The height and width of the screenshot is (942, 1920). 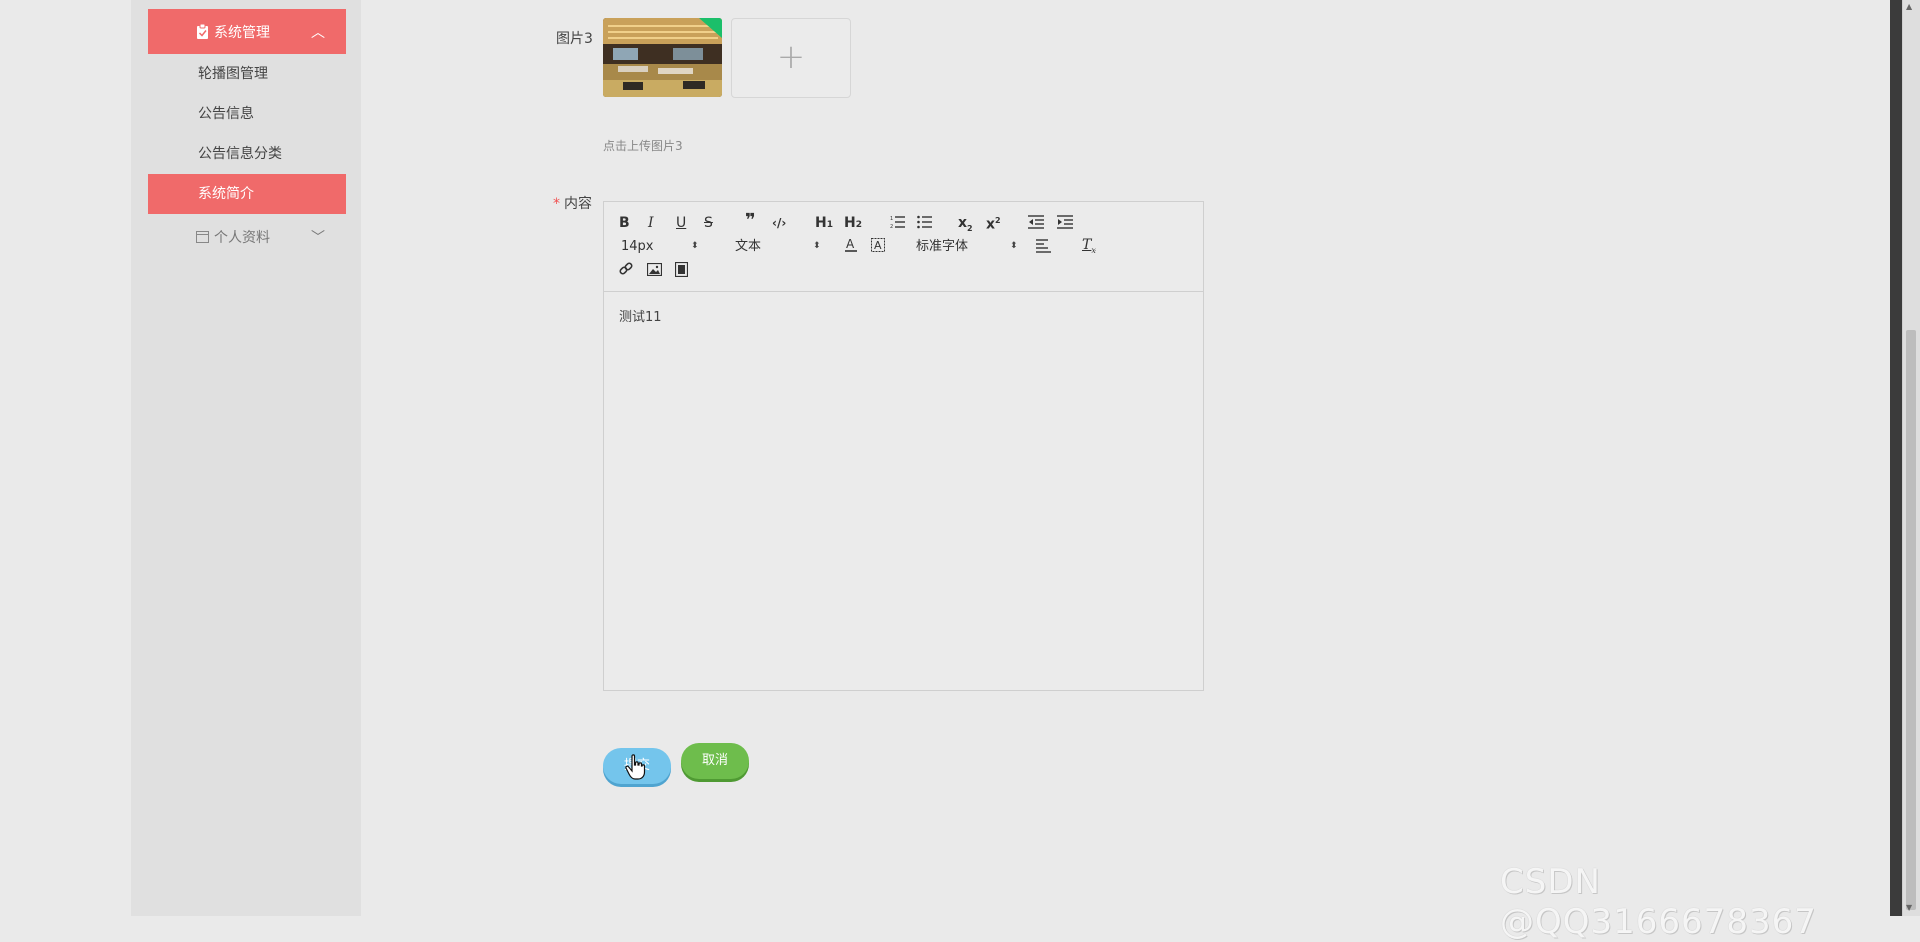 I want to click on italic-icon: I, so click(x=651, y=223).